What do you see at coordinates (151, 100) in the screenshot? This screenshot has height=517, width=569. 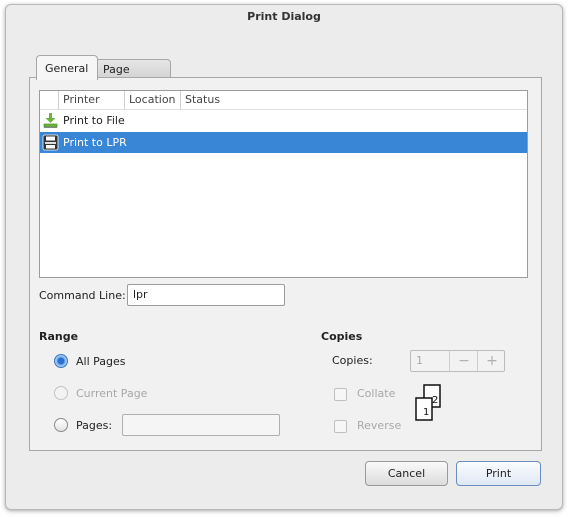 I see `column-header-location: Location` at bounding box center [151, 100].